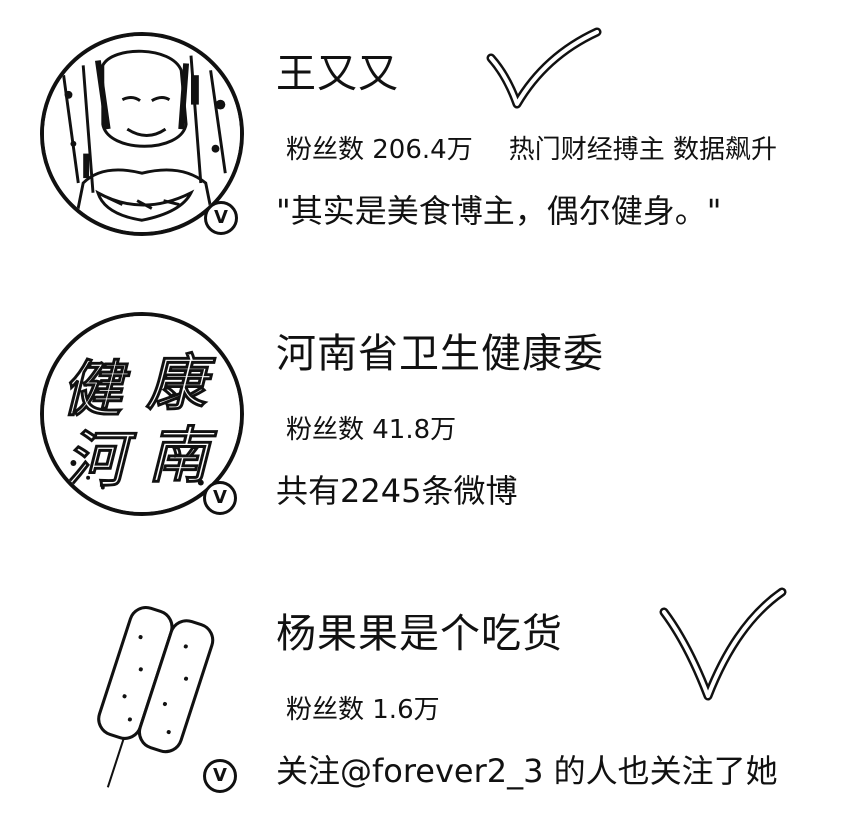 Image resolution: width=849 pixels, height=825 pixels. What do you see at coordinates (499, 211) in the screenshot?
I see `user-description: "其实是美食博主，偶尔健身。"` at bounding box center [499, 211].